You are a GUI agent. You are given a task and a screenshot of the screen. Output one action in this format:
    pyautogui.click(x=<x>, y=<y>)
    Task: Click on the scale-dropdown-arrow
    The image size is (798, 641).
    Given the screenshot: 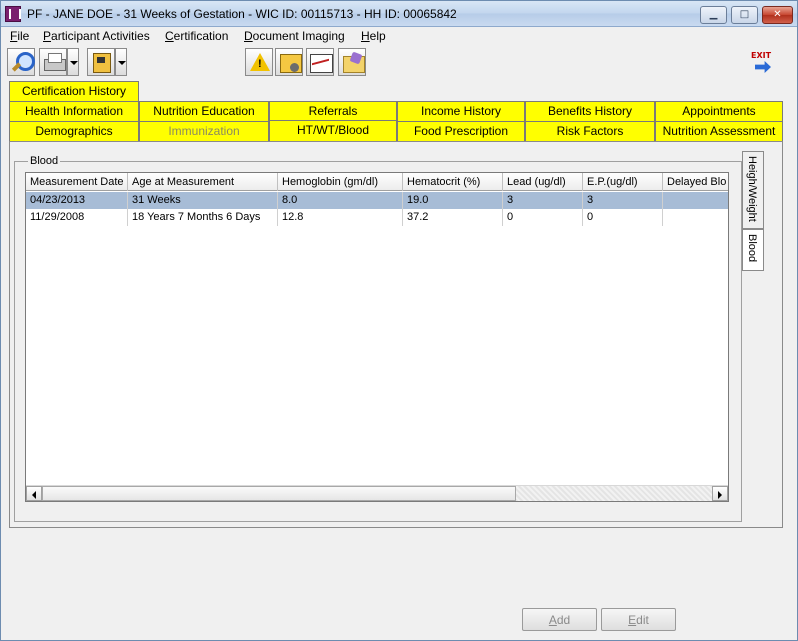 What is the action you would take?
    pyautogui.click(x=121, y=62)
    